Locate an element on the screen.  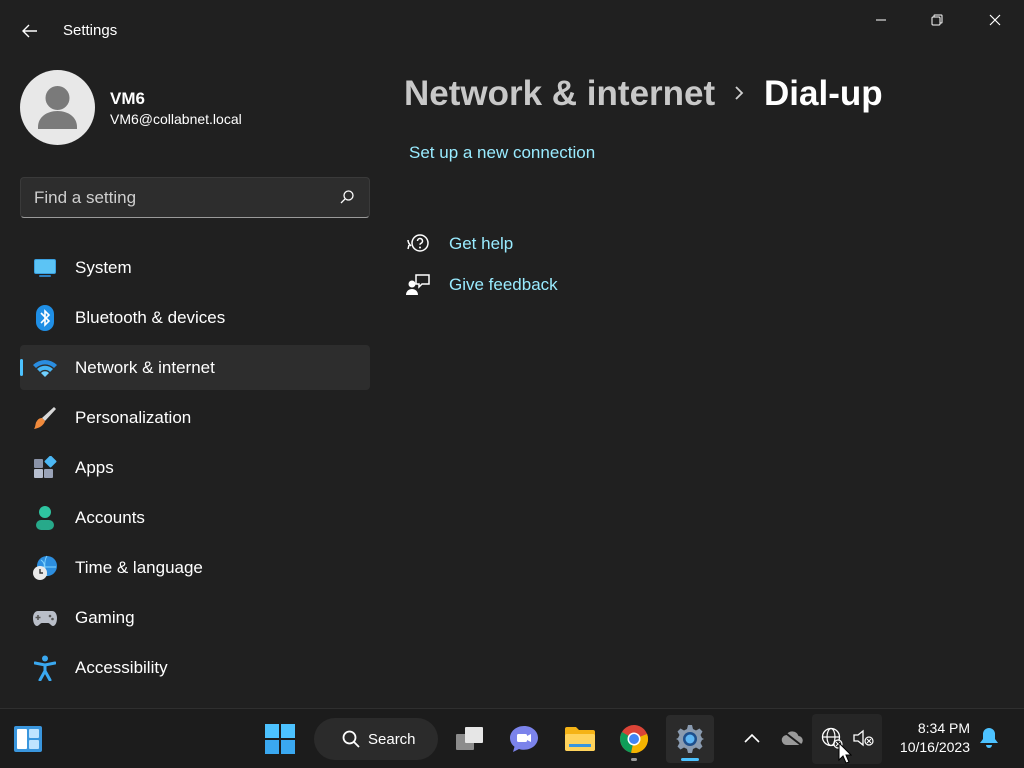
chevron-up-icon is located at coordinates (752, 738).